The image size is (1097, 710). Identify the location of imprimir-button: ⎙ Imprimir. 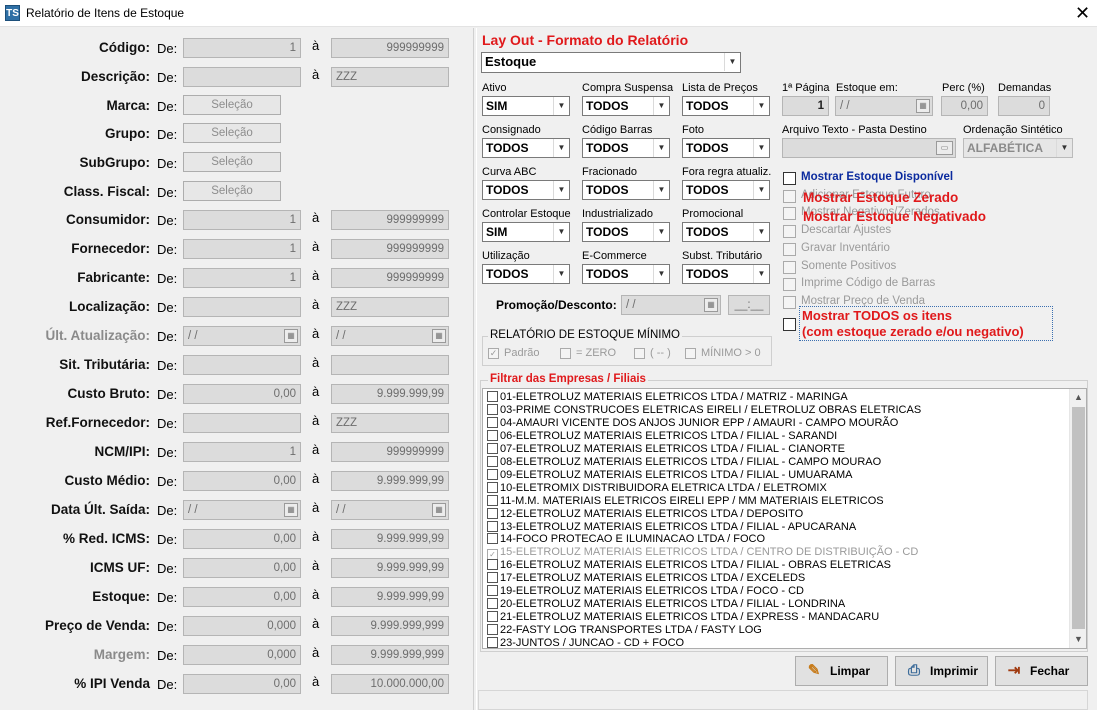
(941, 671).